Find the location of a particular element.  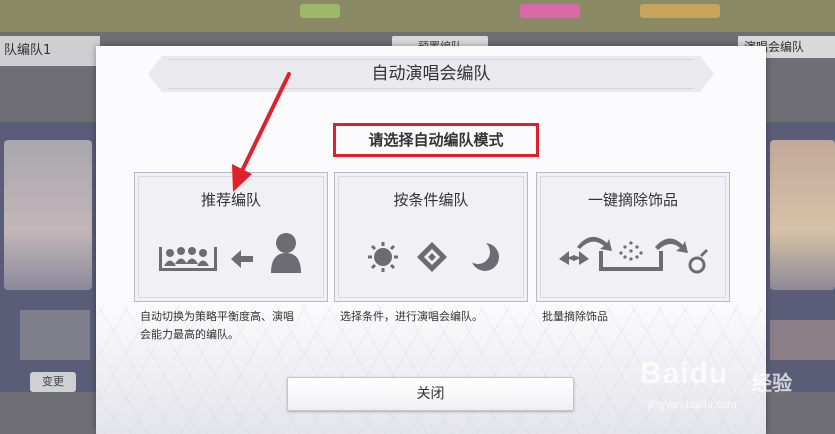

option-title: 按条件编队 is located at coordinates (431, 200).